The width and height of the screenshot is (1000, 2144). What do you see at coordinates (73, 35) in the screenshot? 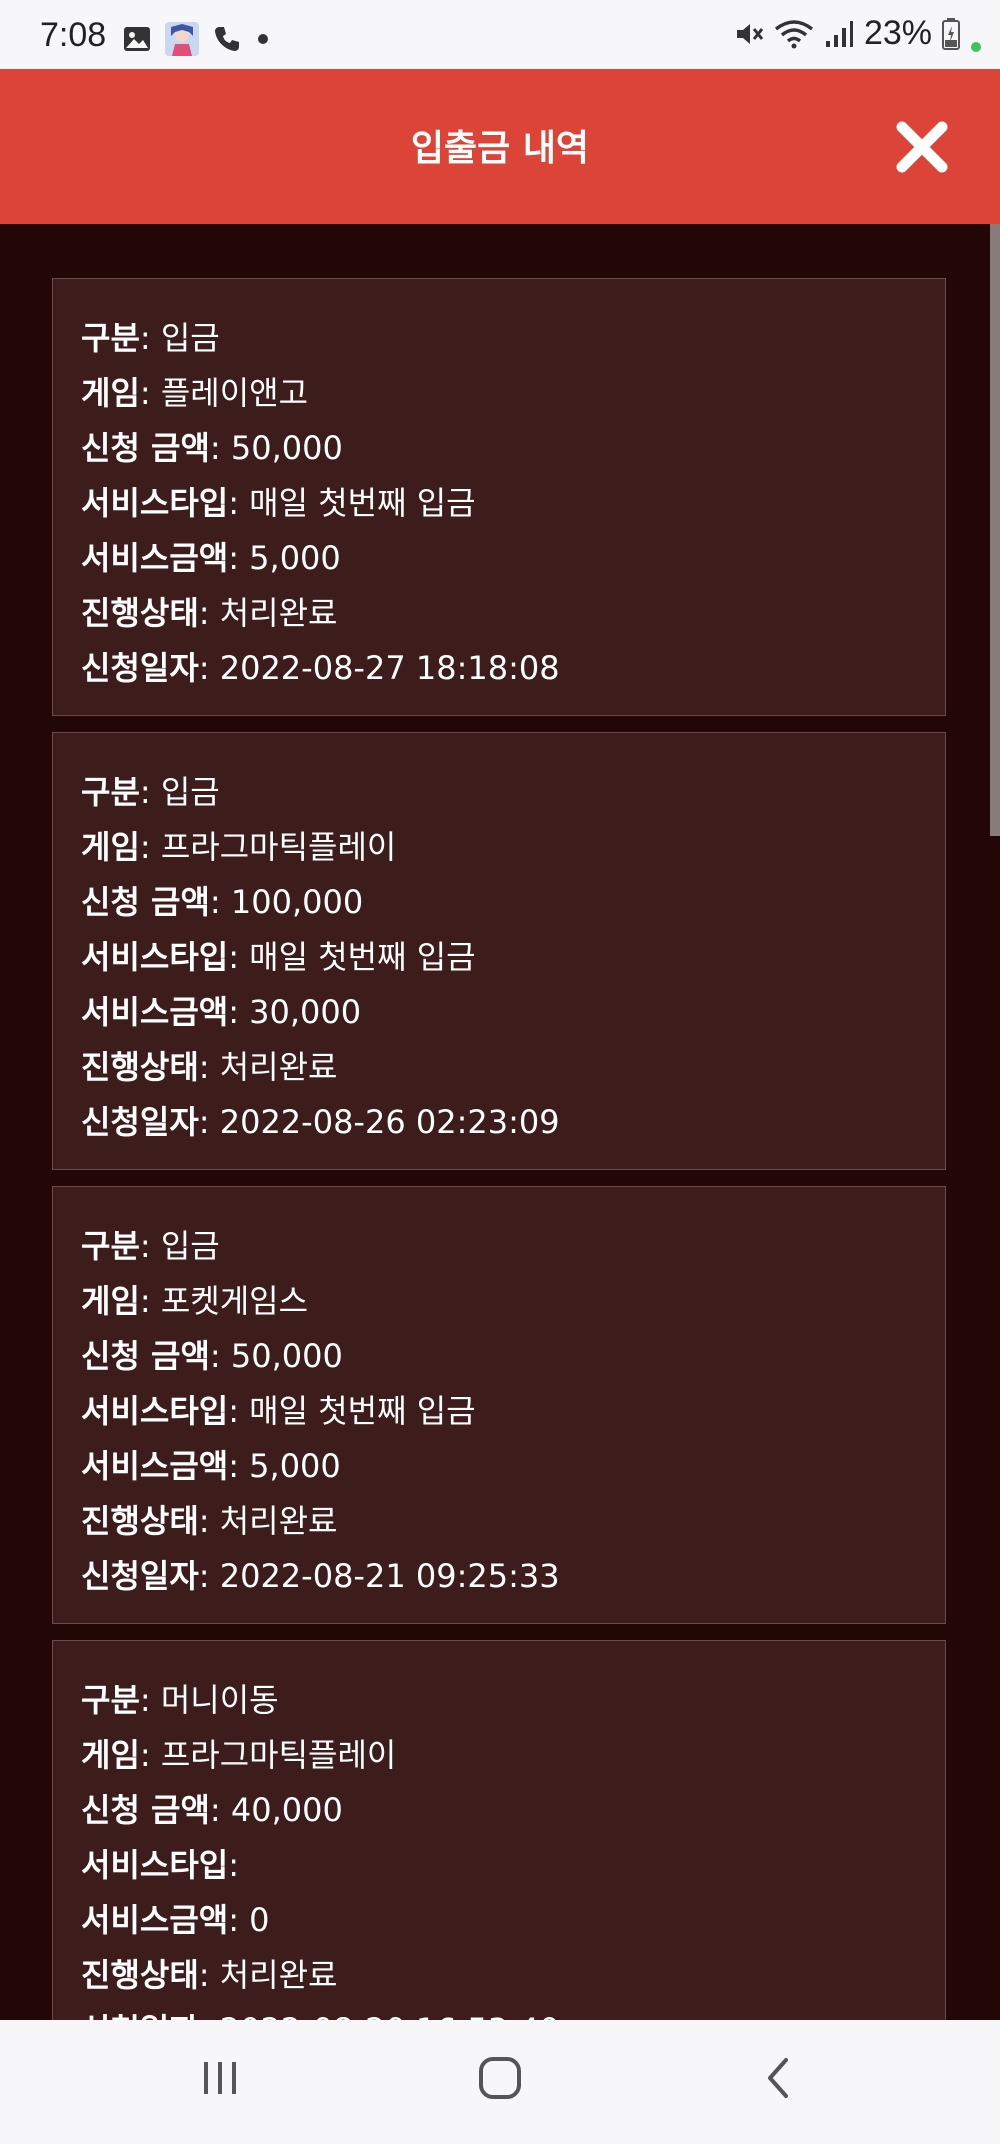
I see `status-time: 7:08` at bounding box center [73, 35].